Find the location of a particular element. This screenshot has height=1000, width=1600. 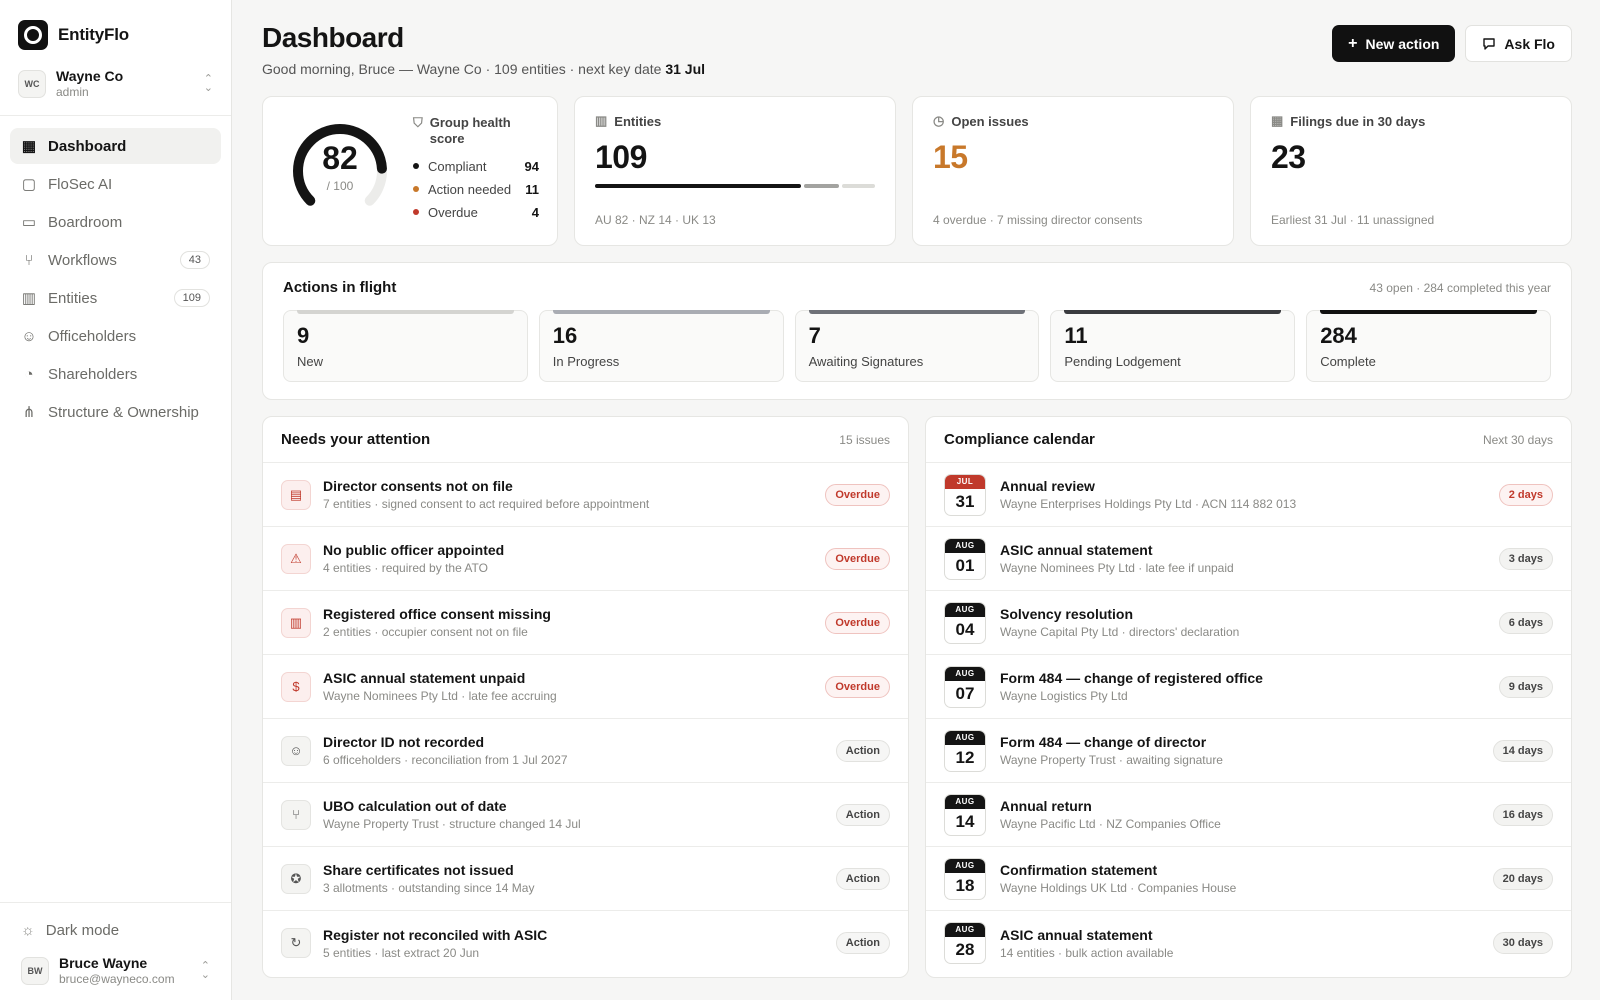

calendar-date-icon: AUG 28 is located at coordinates (965, 943).